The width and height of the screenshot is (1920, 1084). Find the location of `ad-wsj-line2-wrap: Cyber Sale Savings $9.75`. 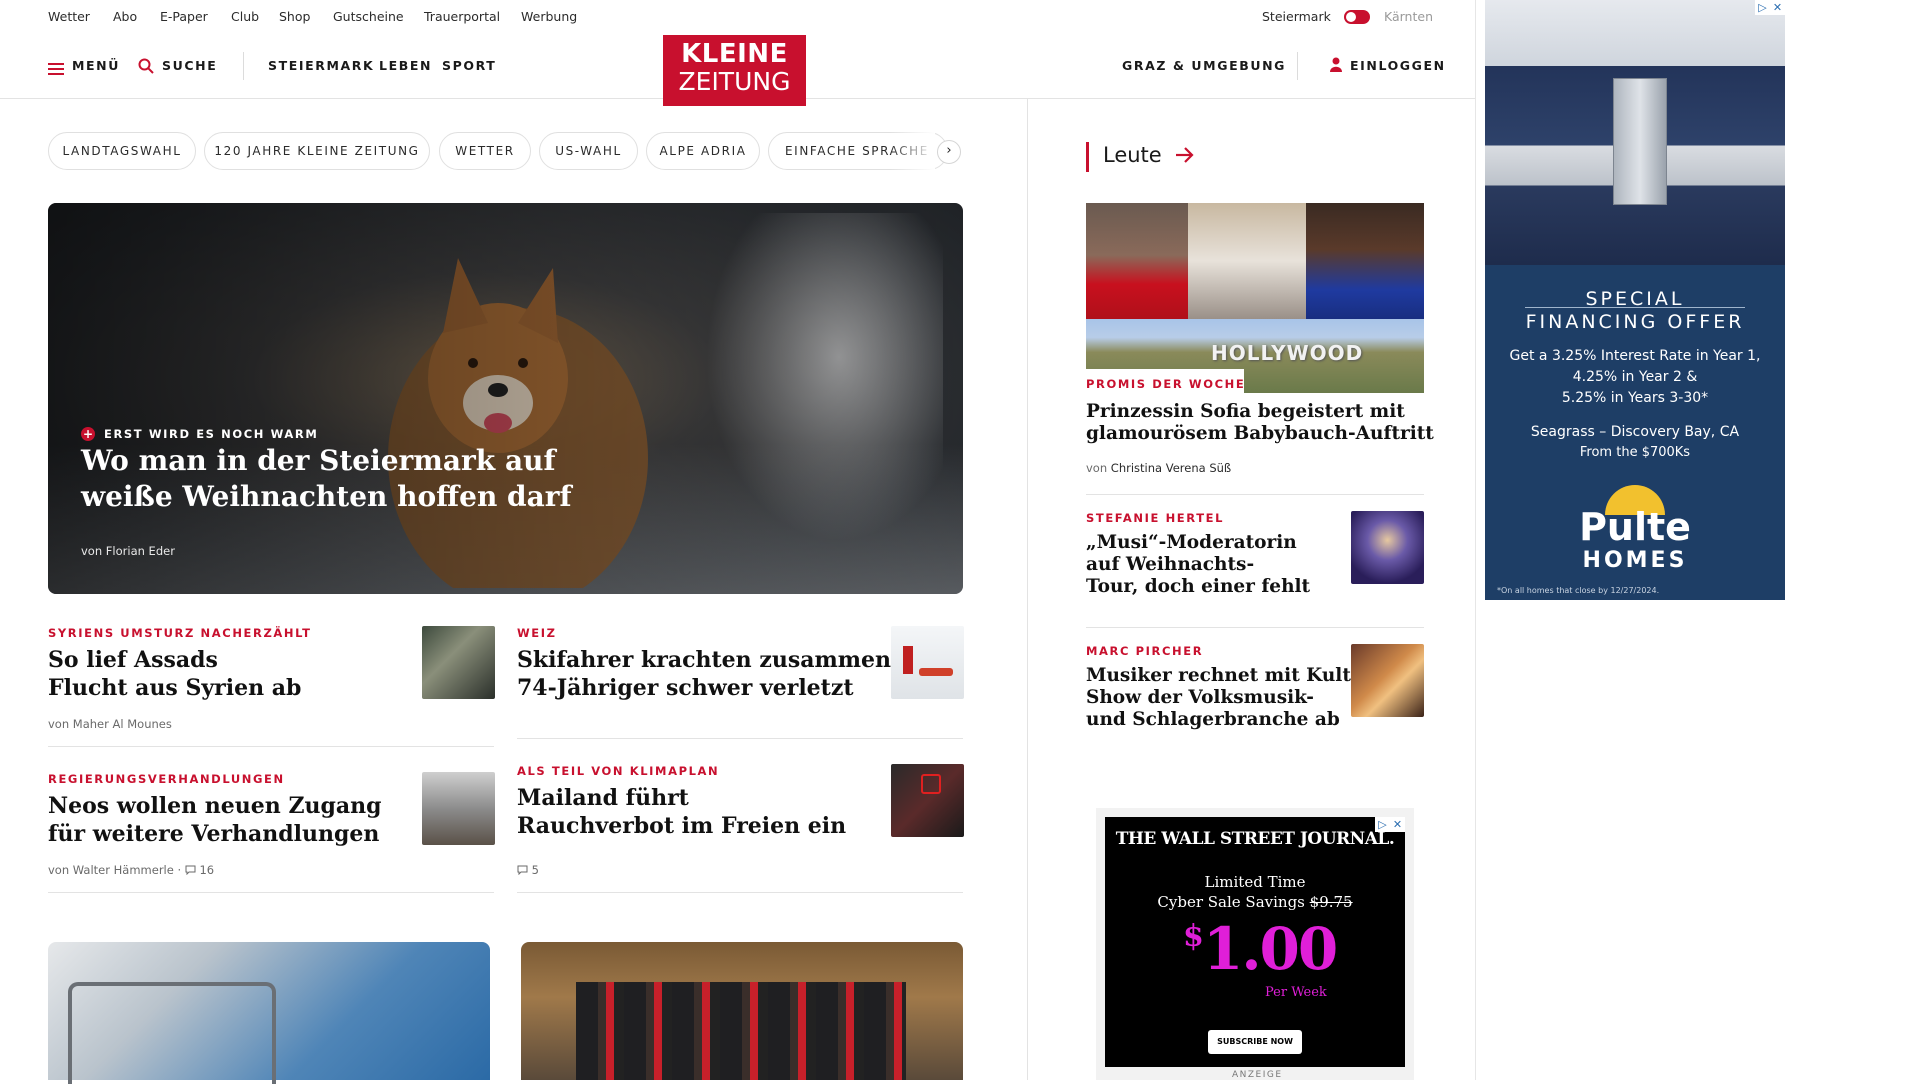

ad-wsj-line2-wrap: Cyber Sale Savings $9.75 is located at coordinates (1255, 902).